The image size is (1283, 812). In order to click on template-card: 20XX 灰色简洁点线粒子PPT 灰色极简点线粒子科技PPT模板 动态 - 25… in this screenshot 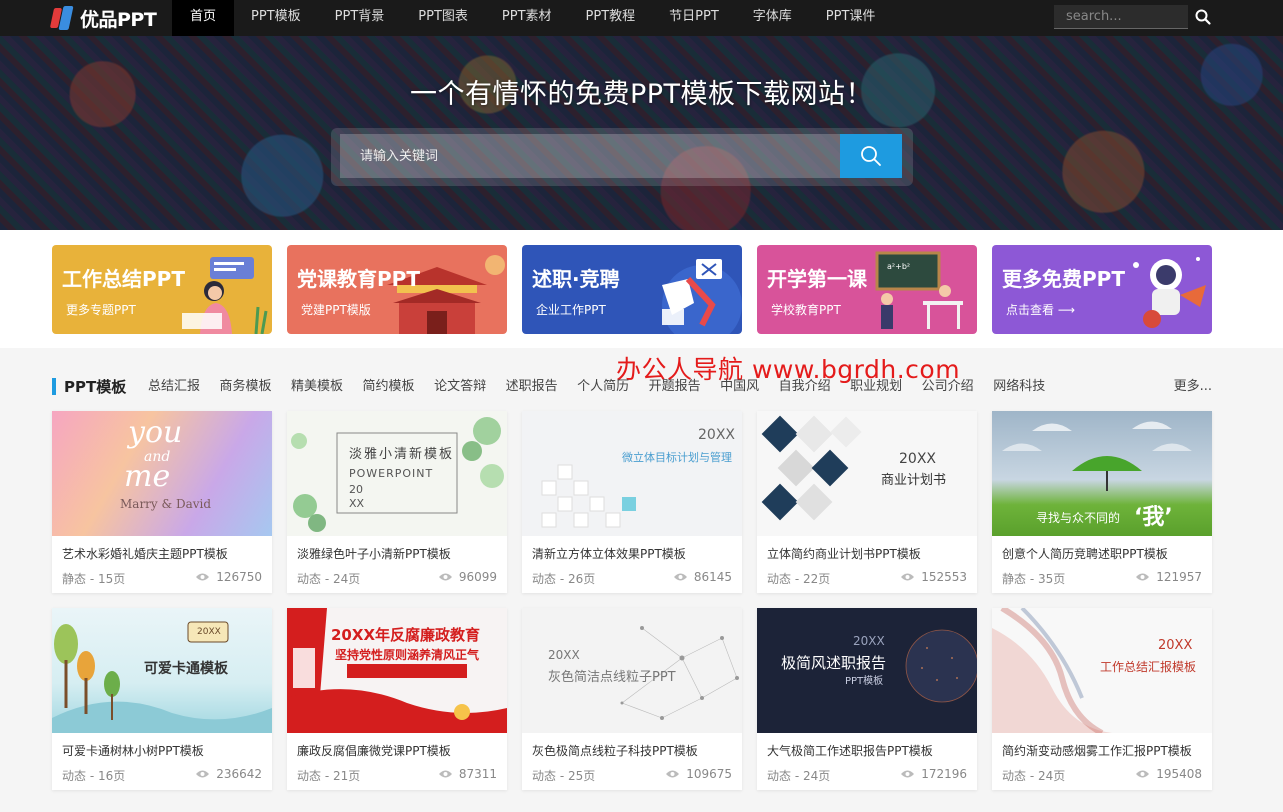, I will do `click(632, 699)`.